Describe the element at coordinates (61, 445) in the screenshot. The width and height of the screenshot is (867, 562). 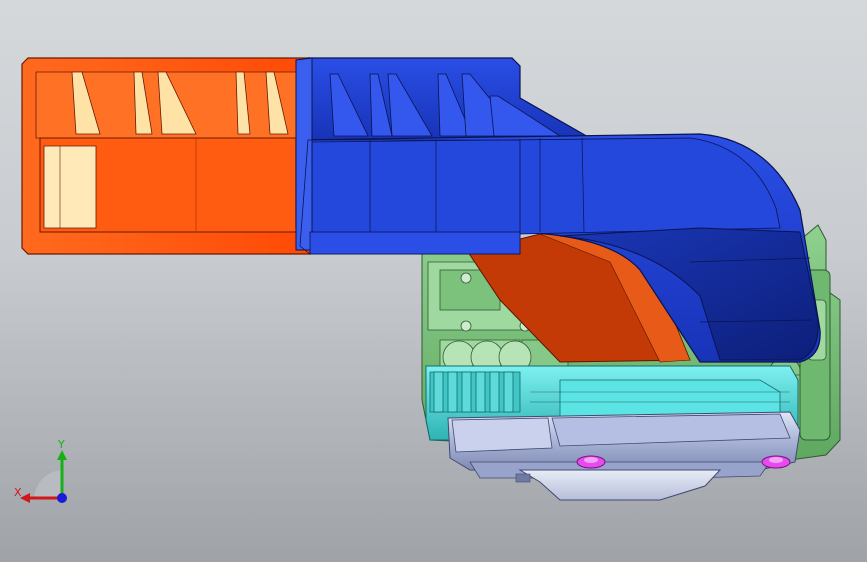
I see `y-axis-label: Y` at that location.